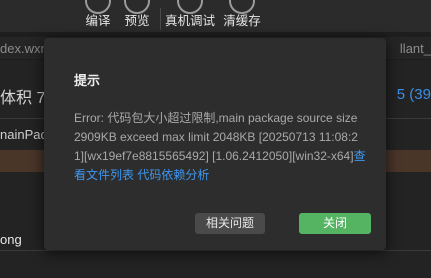 The image size is (431, 278). Describe the element at coordinates (230, 223) in the screenshot. I see `related-issues-button: 相关问题` at that location.